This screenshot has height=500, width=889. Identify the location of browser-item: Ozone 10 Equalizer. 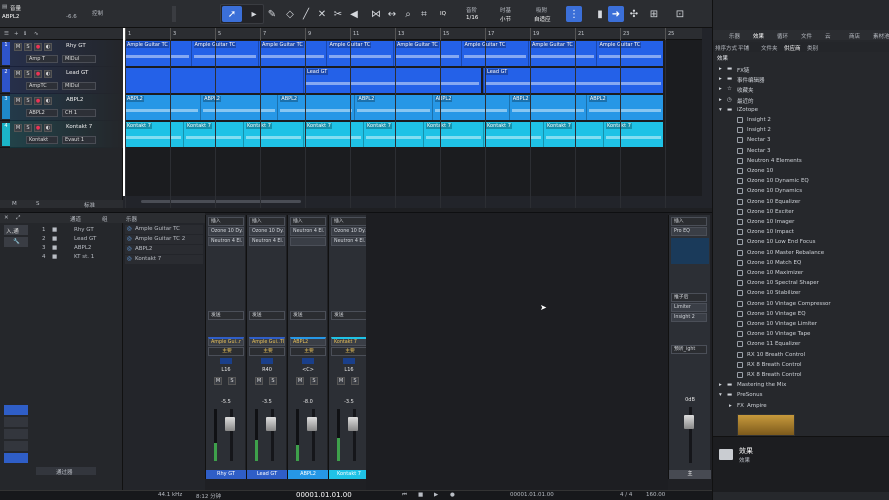
(801, 202).